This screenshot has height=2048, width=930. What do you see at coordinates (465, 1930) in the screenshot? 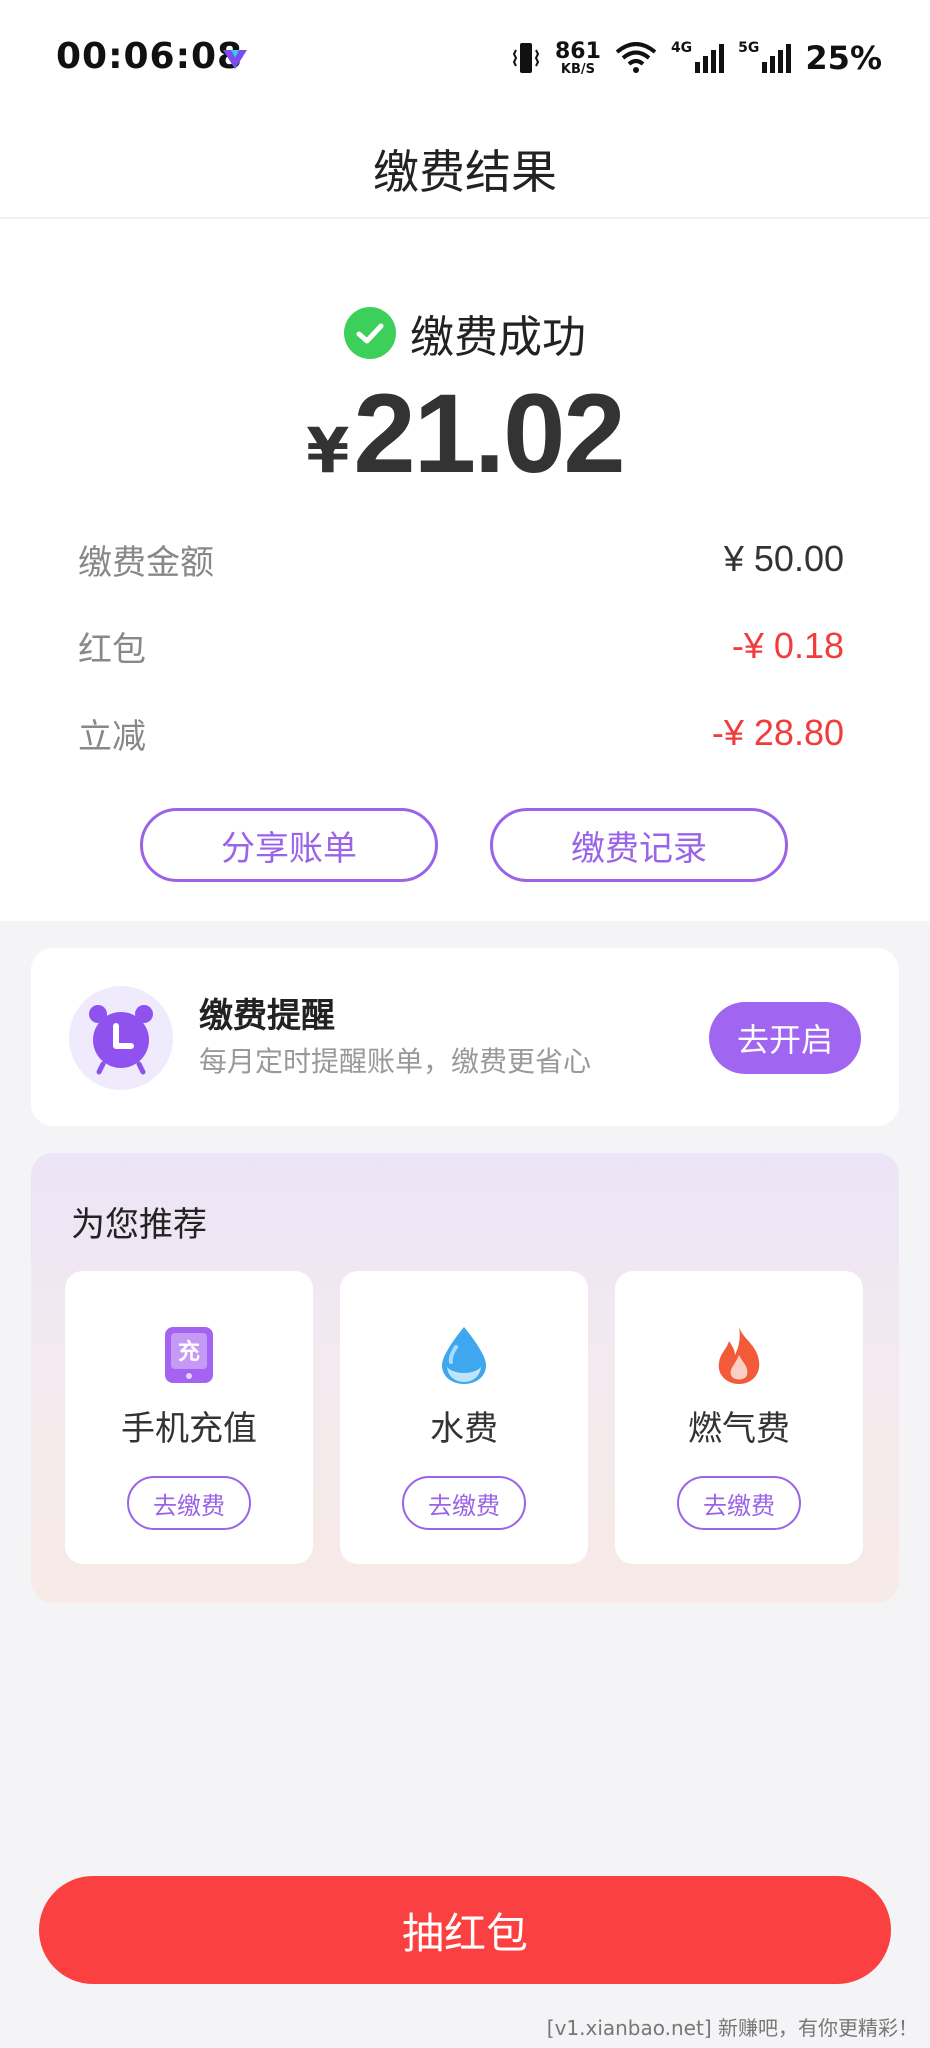
I see `draw-red-packet-button: 抽红包` at bounding box center [465, 1930].